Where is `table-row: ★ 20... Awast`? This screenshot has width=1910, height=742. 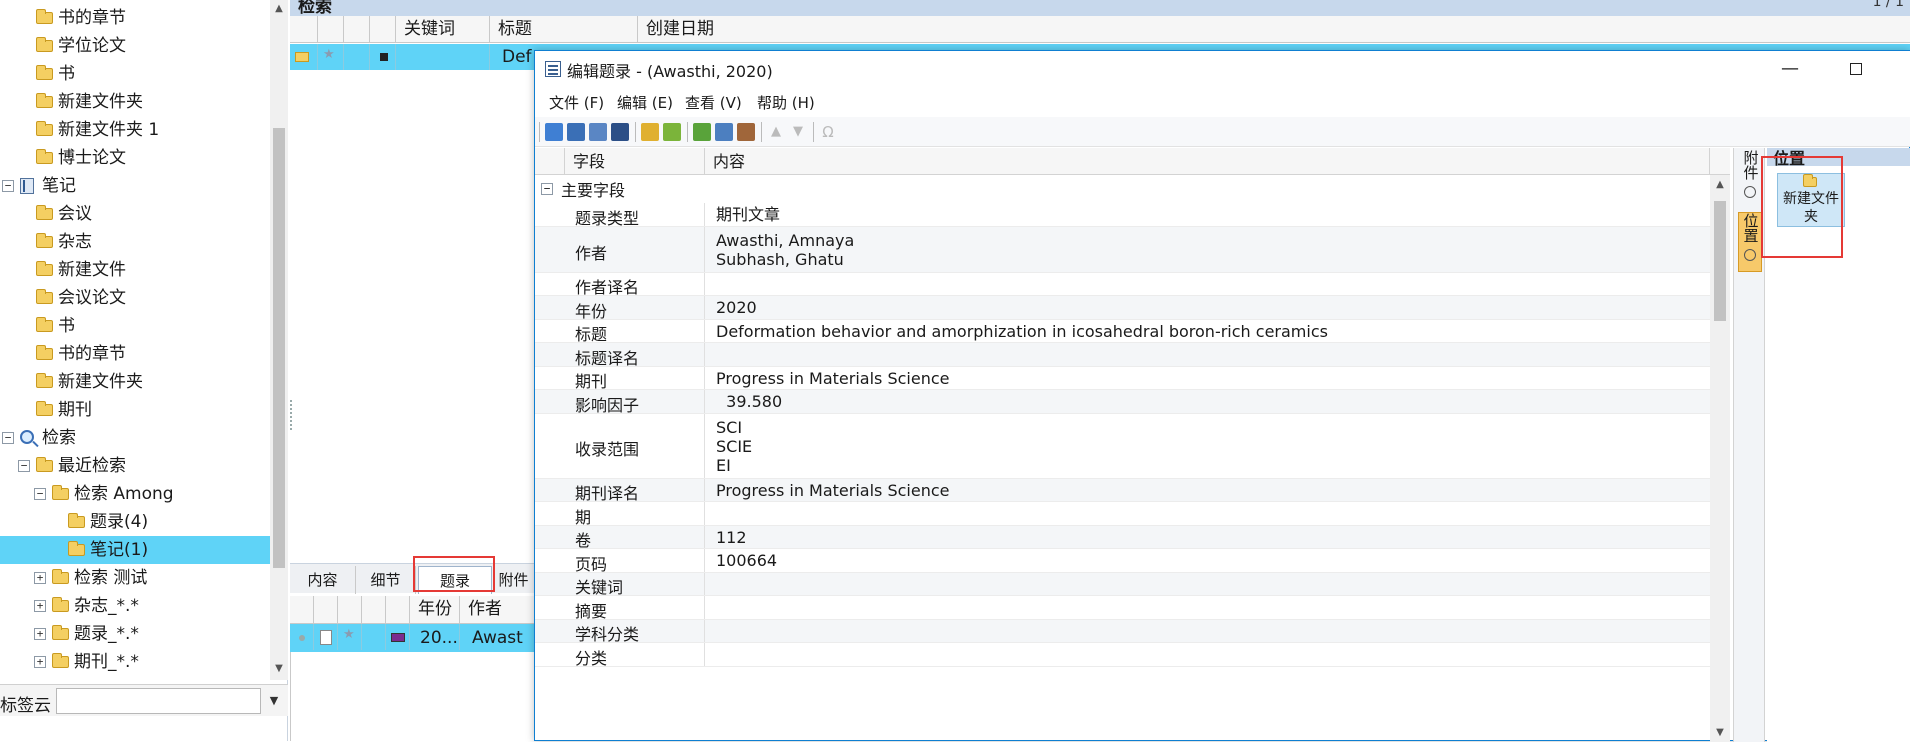
table-row: ★ 20... Awast is located at coordinates (412, 638).